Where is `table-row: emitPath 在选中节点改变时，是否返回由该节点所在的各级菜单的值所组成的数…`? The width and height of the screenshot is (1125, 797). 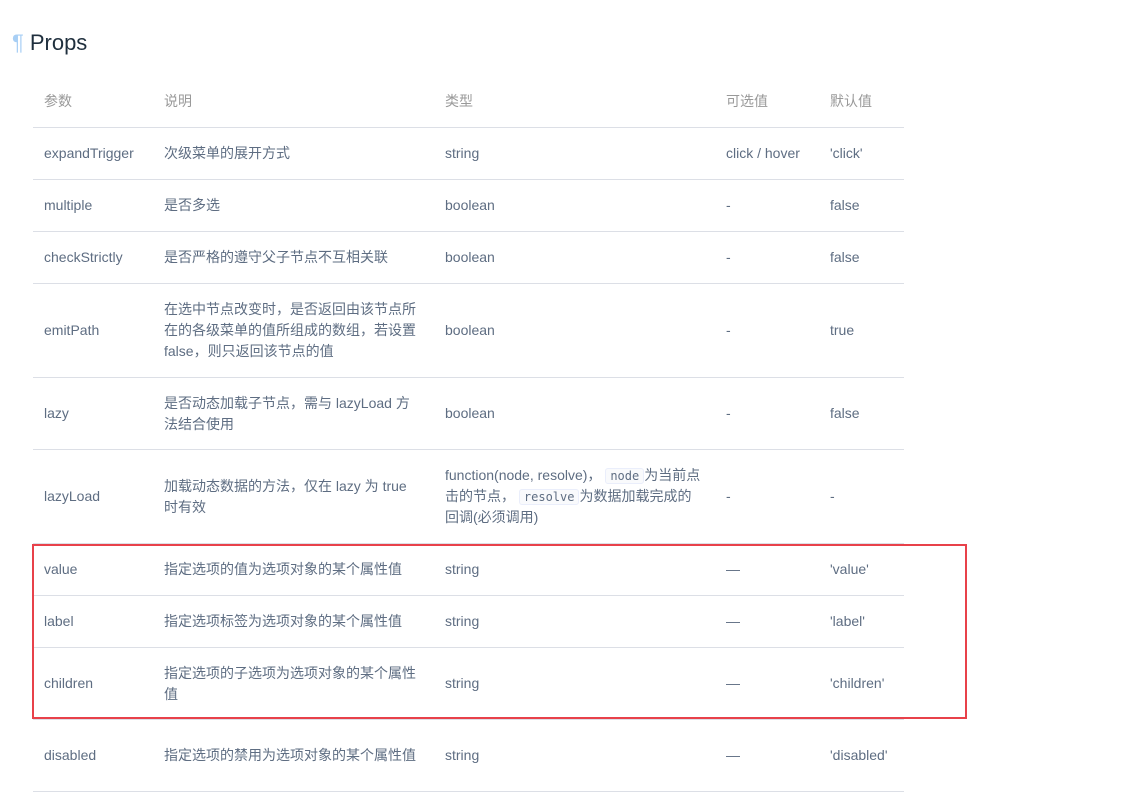
table-row: emitPath 在选中节点改变时，是否返回由该节点所在的各级菜单的值所组成的数… is located at coordinates (468, 330).